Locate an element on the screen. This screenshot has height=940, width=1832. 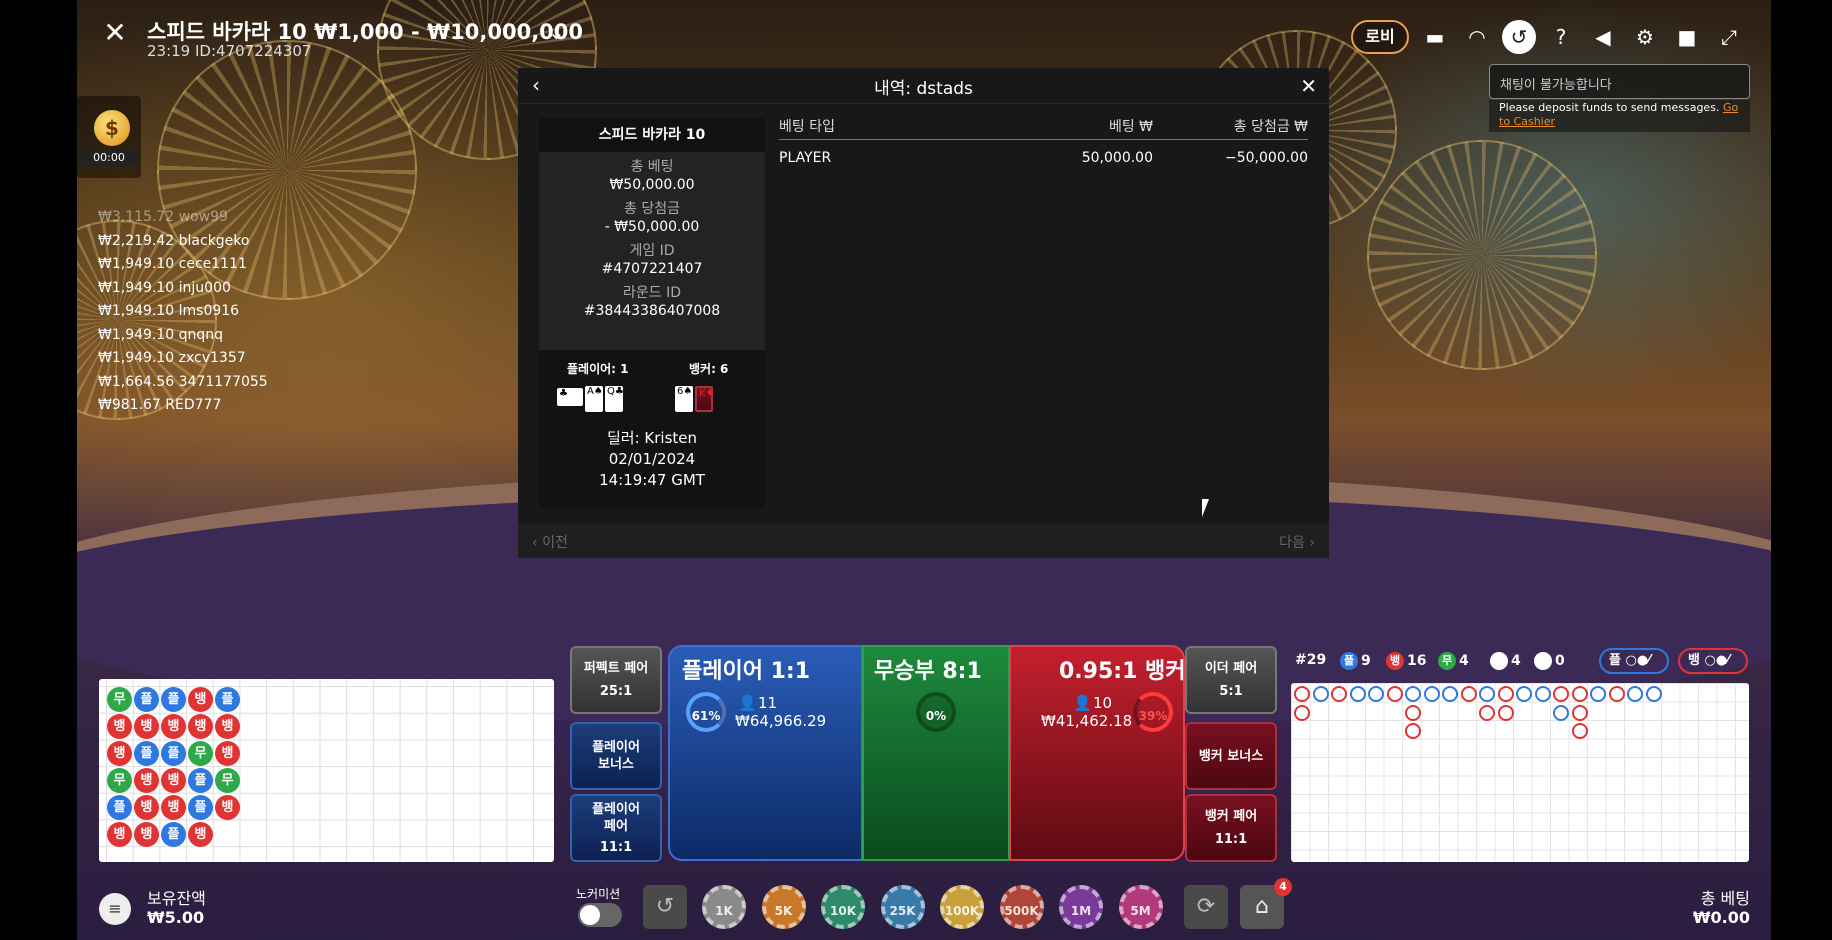
history-icon: ↺ is located at coordinates (1519, 37).